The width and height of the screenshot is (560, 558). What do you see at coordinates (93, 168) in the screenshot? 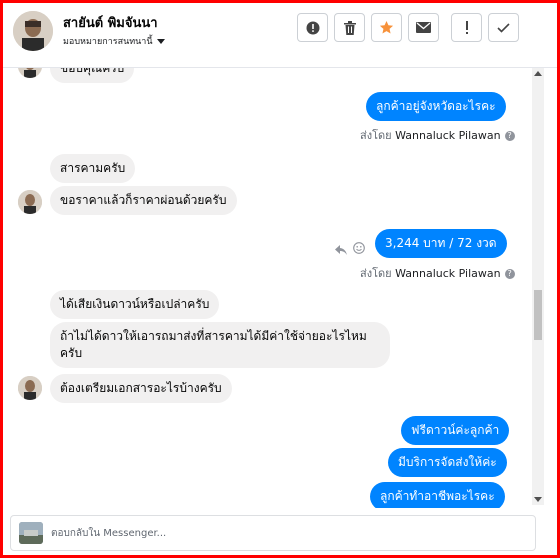
I see `message-incoming: สารคามครับ` at bounding box center [93, 168].